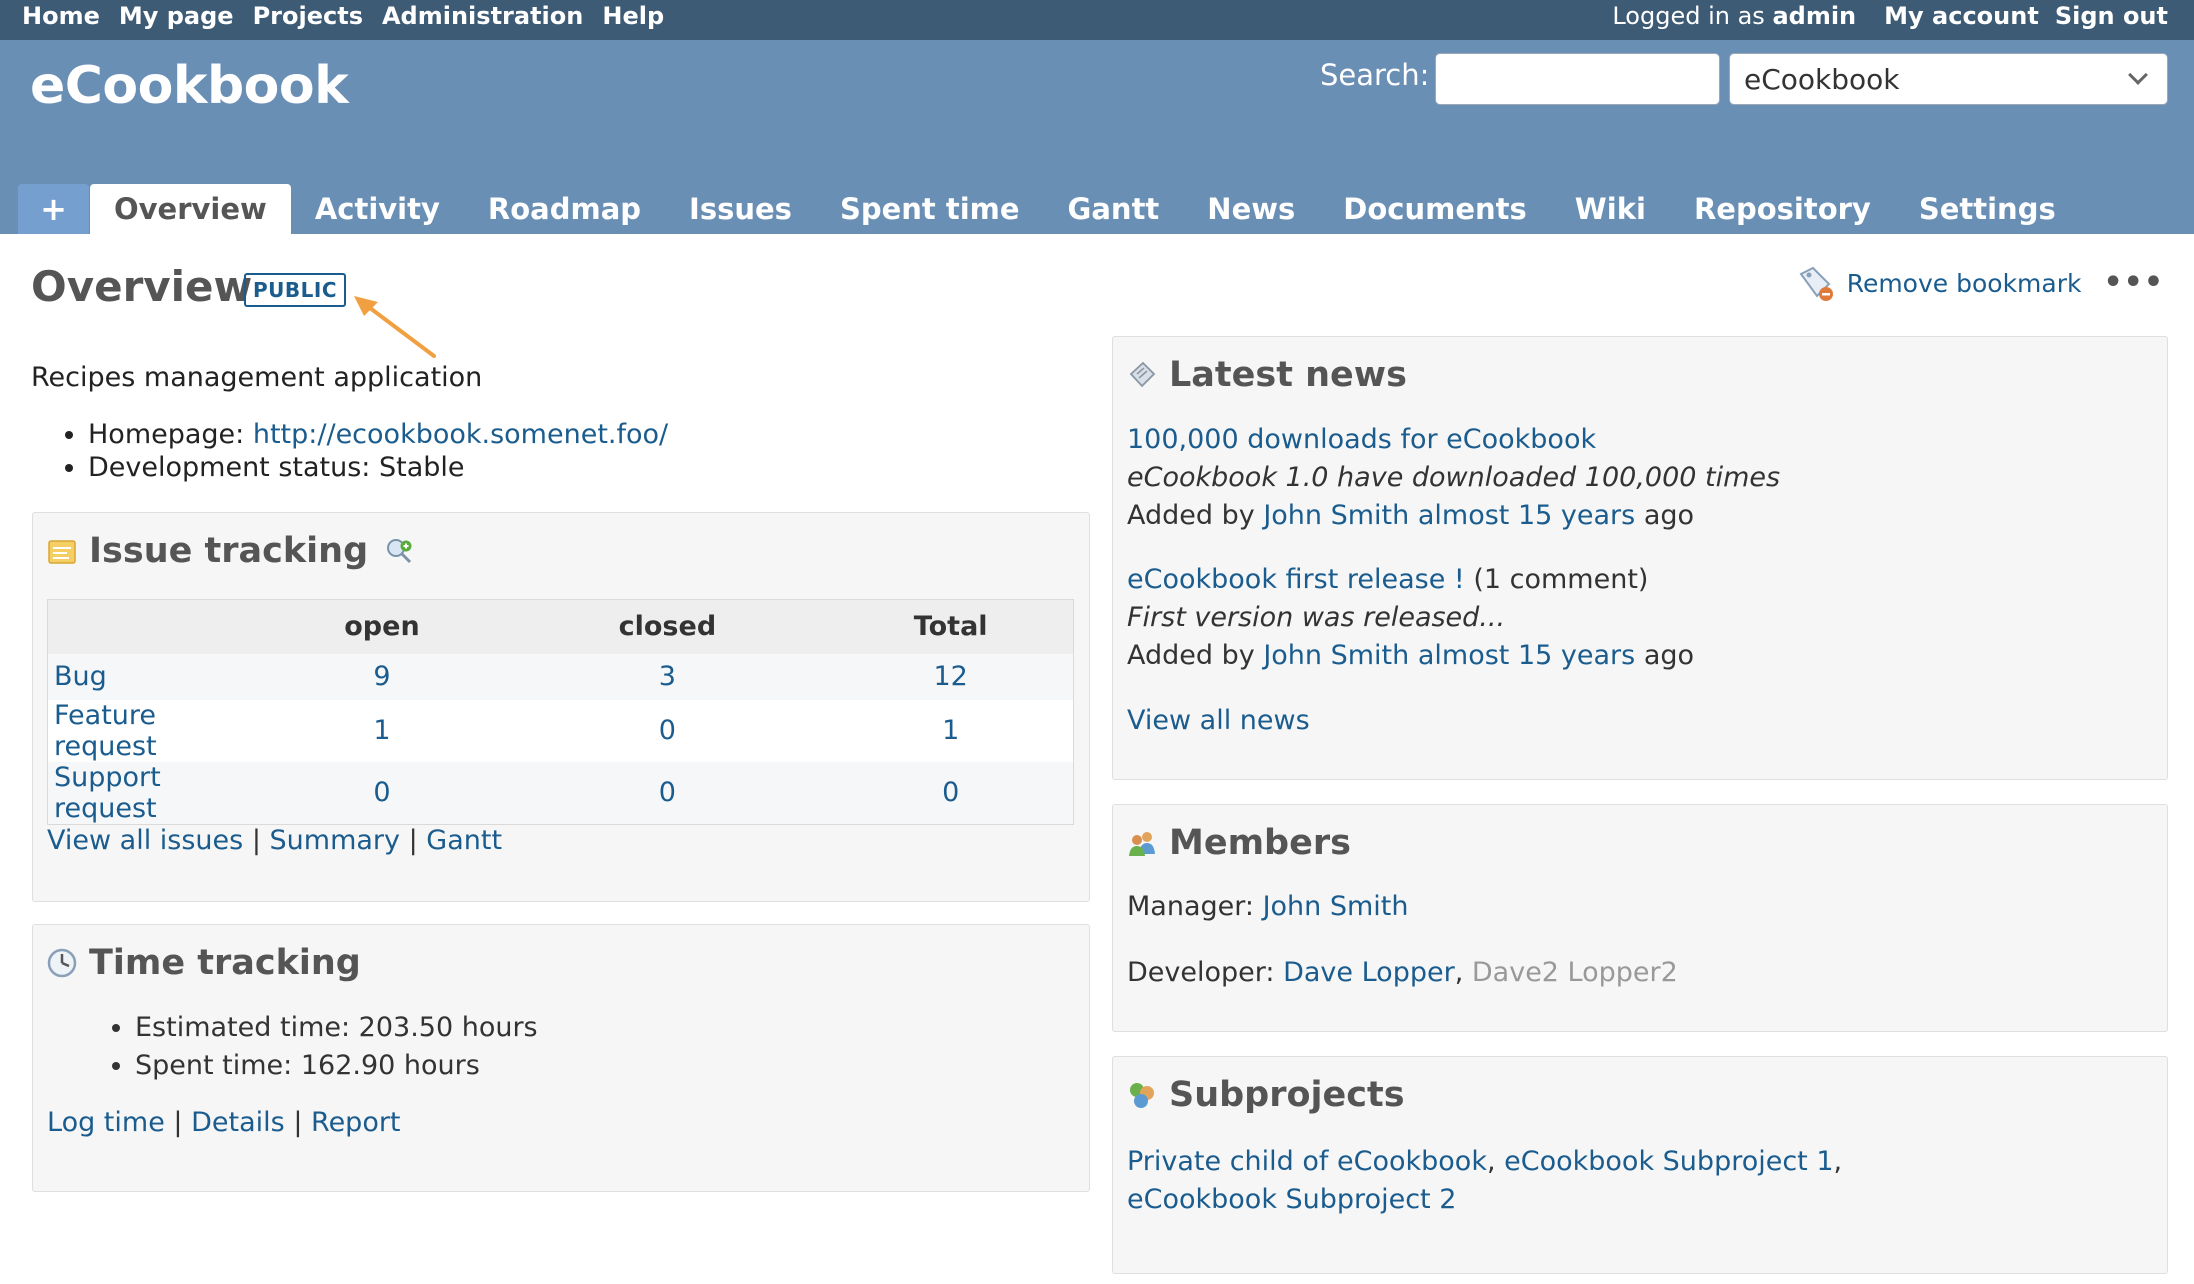  What do you see at coordinates (951, 626) in the screenshot?
I see `table-header-total: Total` at bounding box center [951, 626].